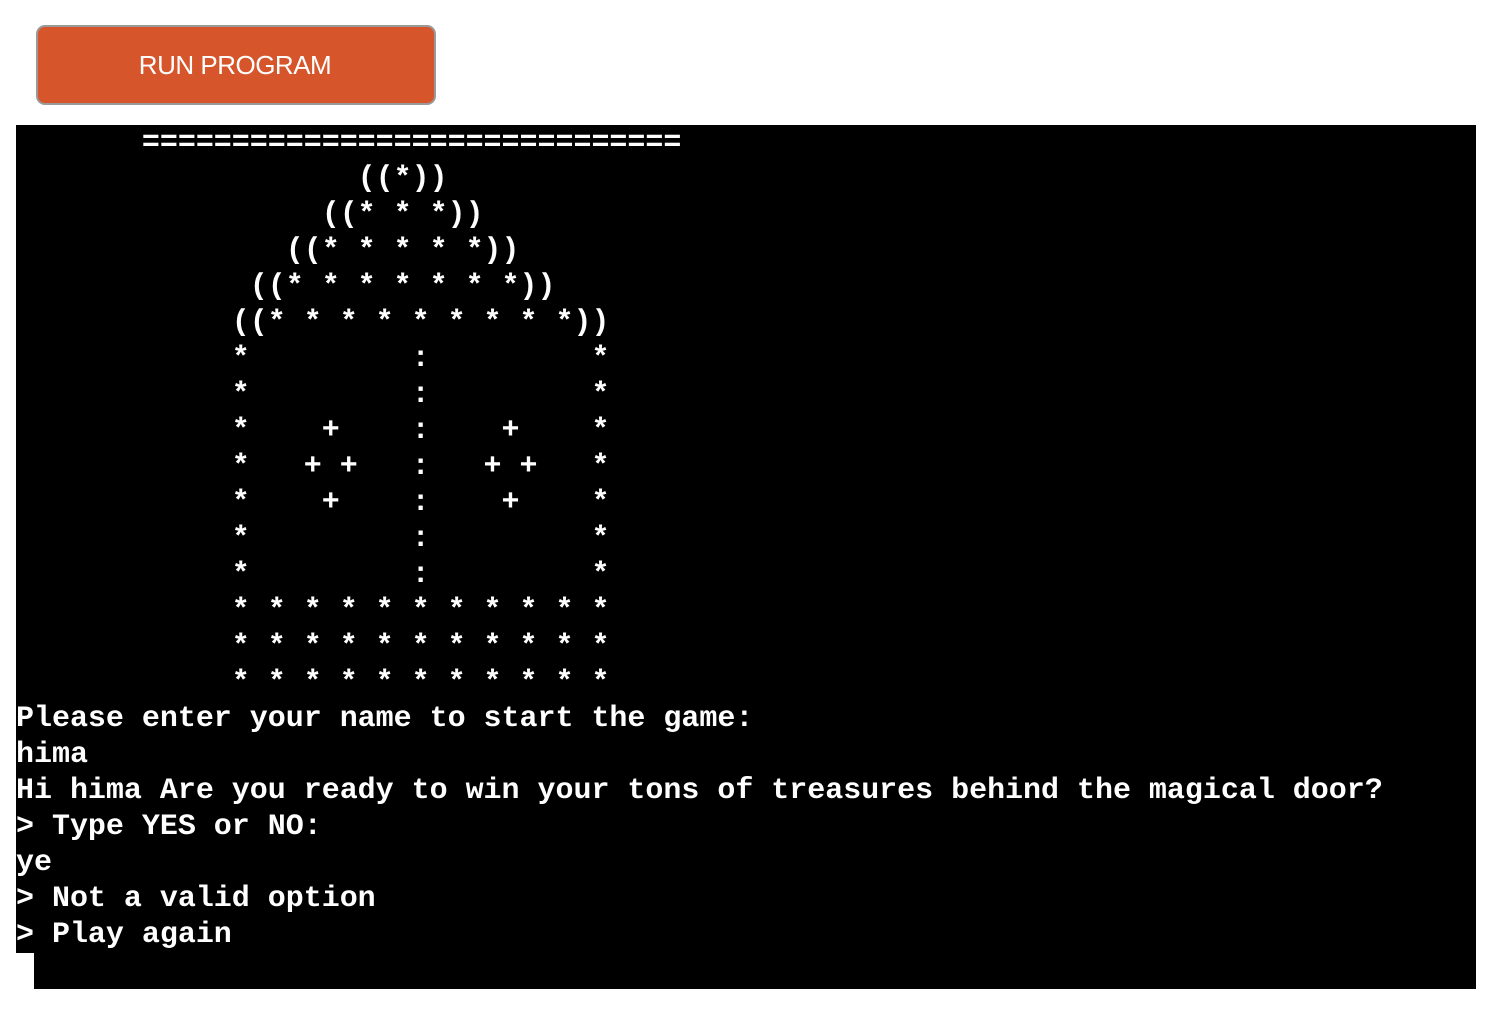 The image size is (1503, 1015). What do you see at coordinates (124, 935) in the screenshot?
I see `play-again-line: > Play again` at bounding box center [124, 935].